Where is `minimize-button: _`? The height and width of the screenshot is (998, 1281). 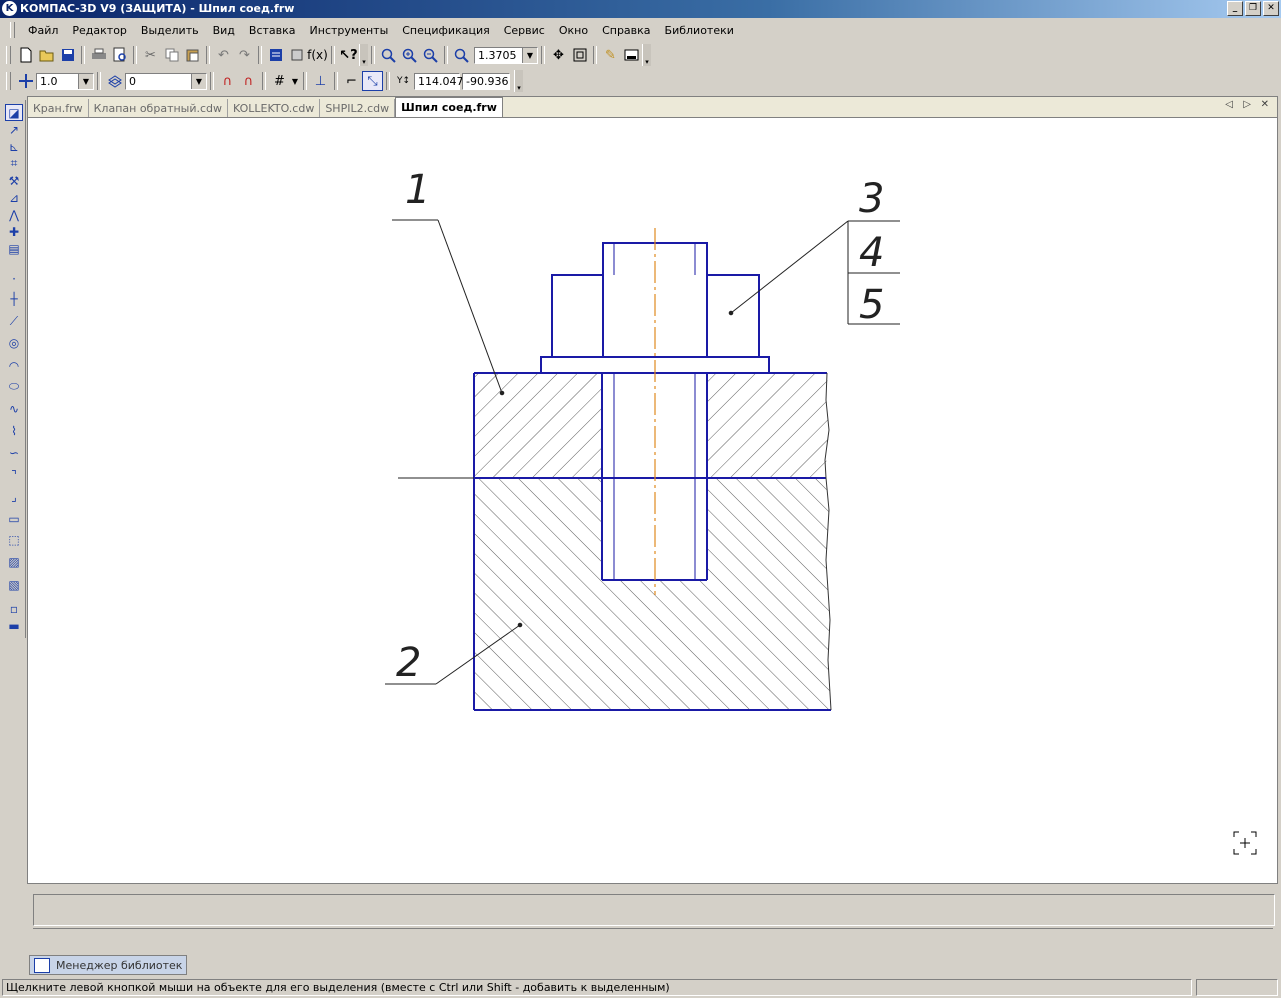
minimize-button: _ is located at coordinates (1235, 8).